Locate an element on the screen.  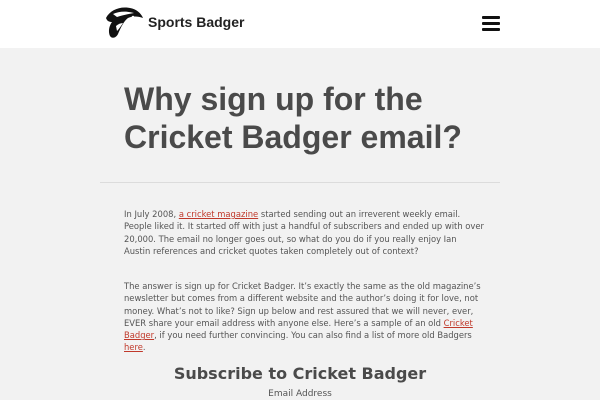
hamburger-menu-icon is located at coordinates (491, 23).